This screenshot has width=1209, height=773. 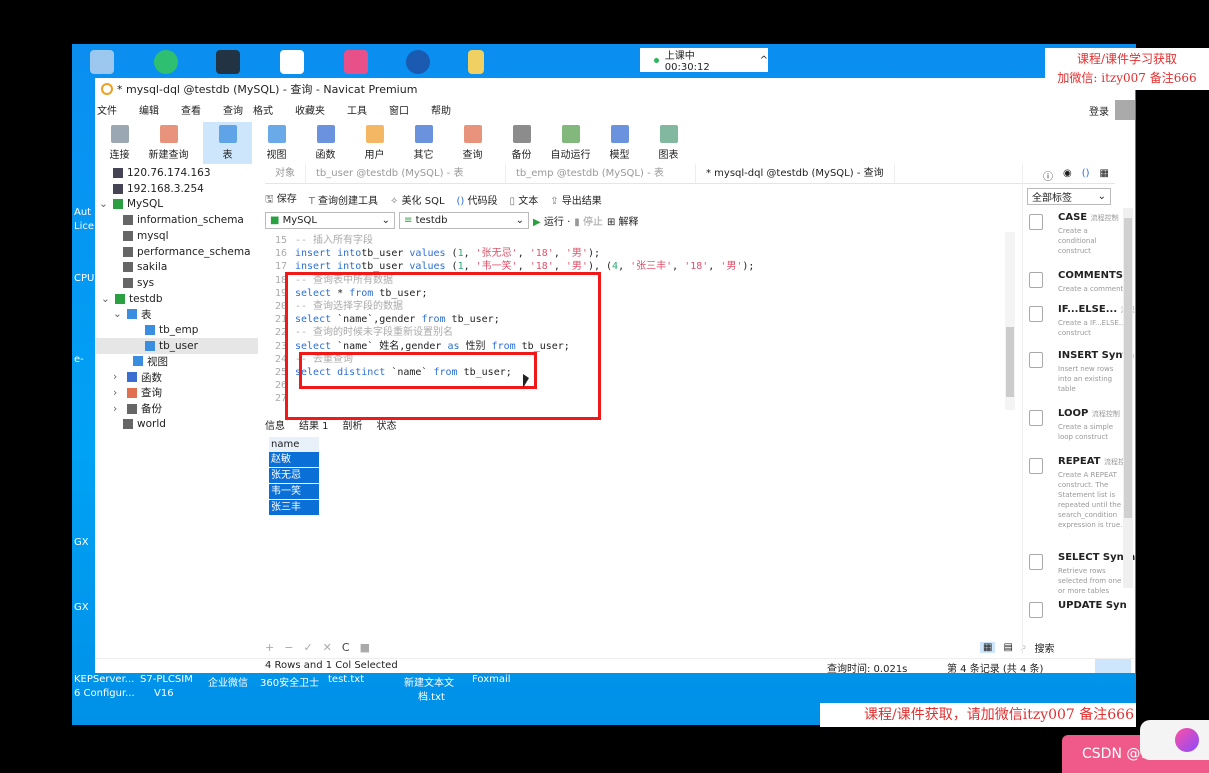 I want to click on assistant-widget, so click(x=1174, y=740).